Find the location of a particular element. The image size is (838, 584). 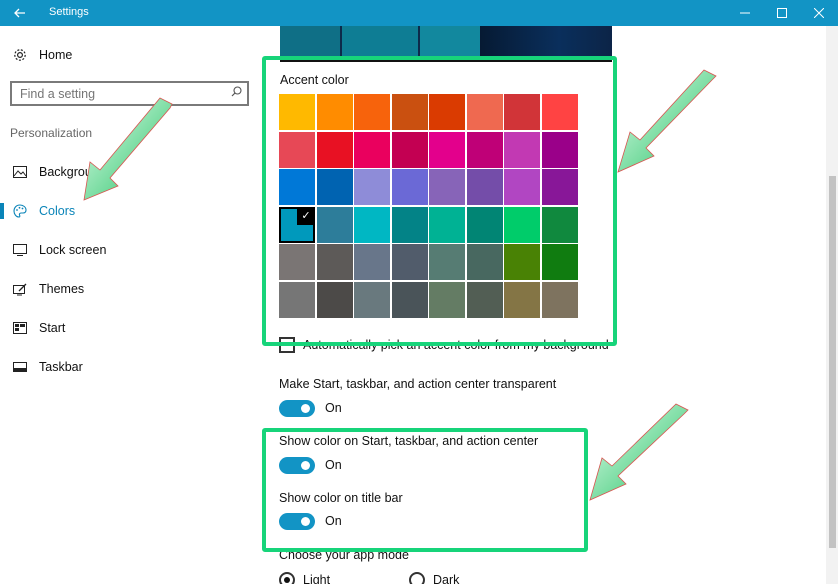

start-icon is located at coordinates (20, 328).